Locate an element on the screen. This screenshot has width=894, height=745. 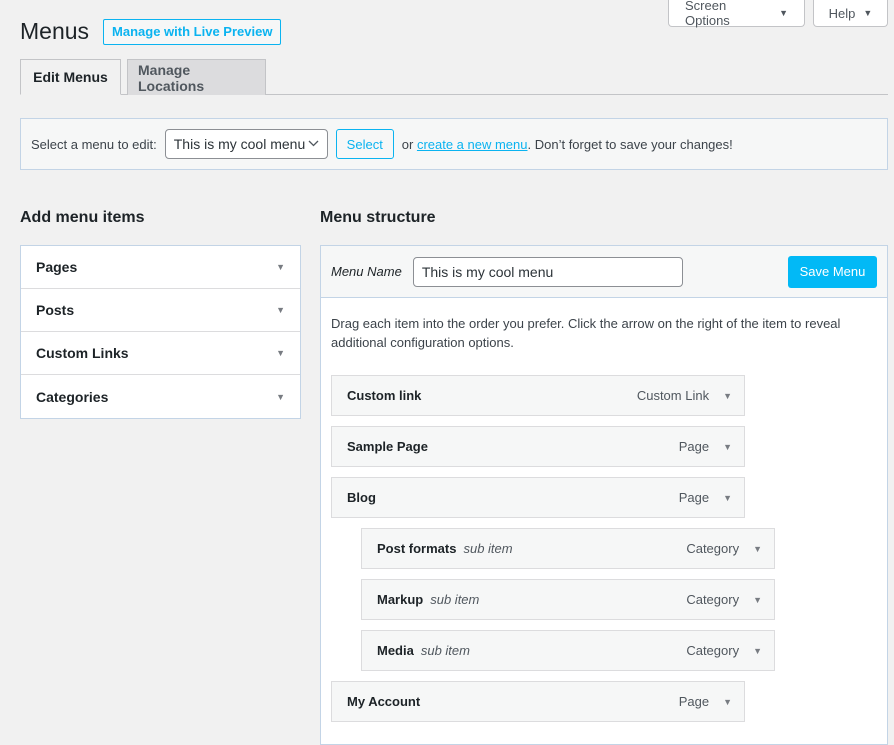
menu-sub-item: Post formats sub item Category ▼ is located at coordinates (568, 548).